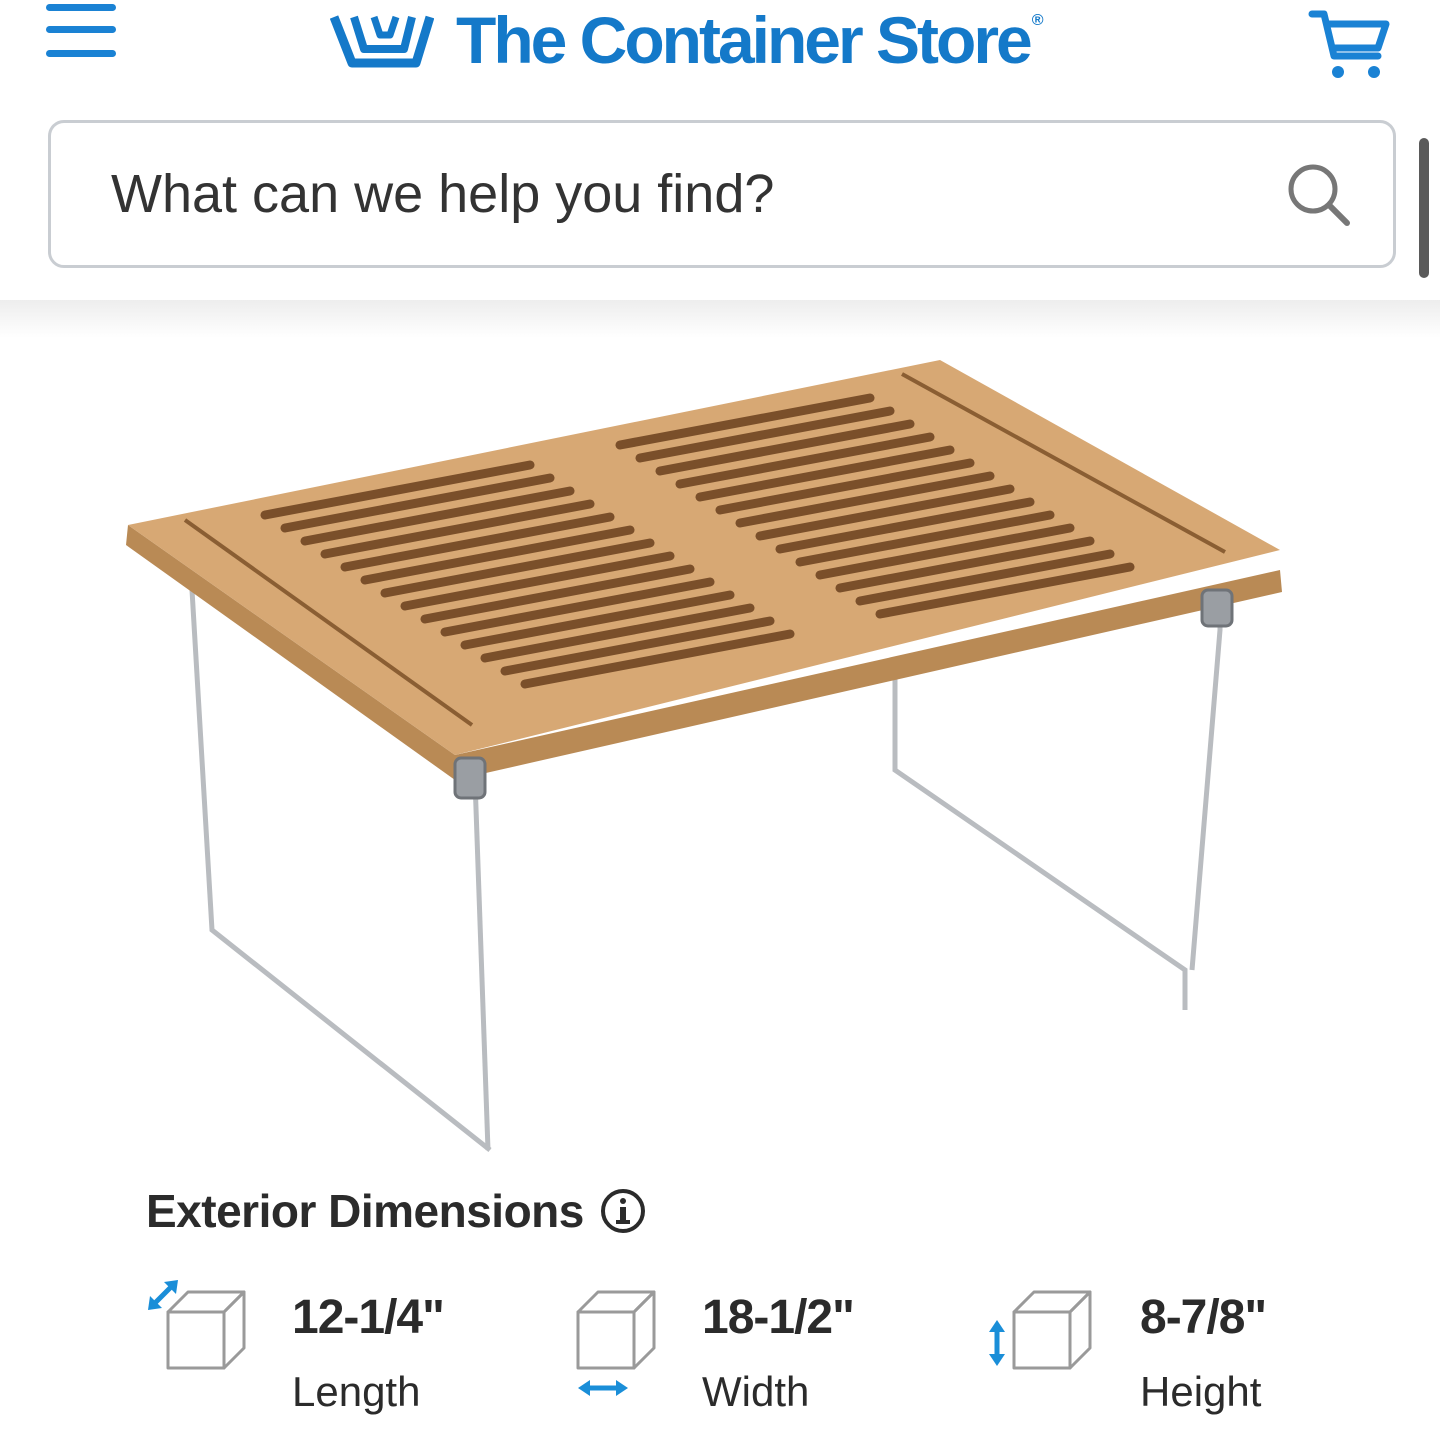  Describe the element at coordinates (326, 1351) in the screenshot. I see `dimension-length: 12-1/4" Length` at that location.